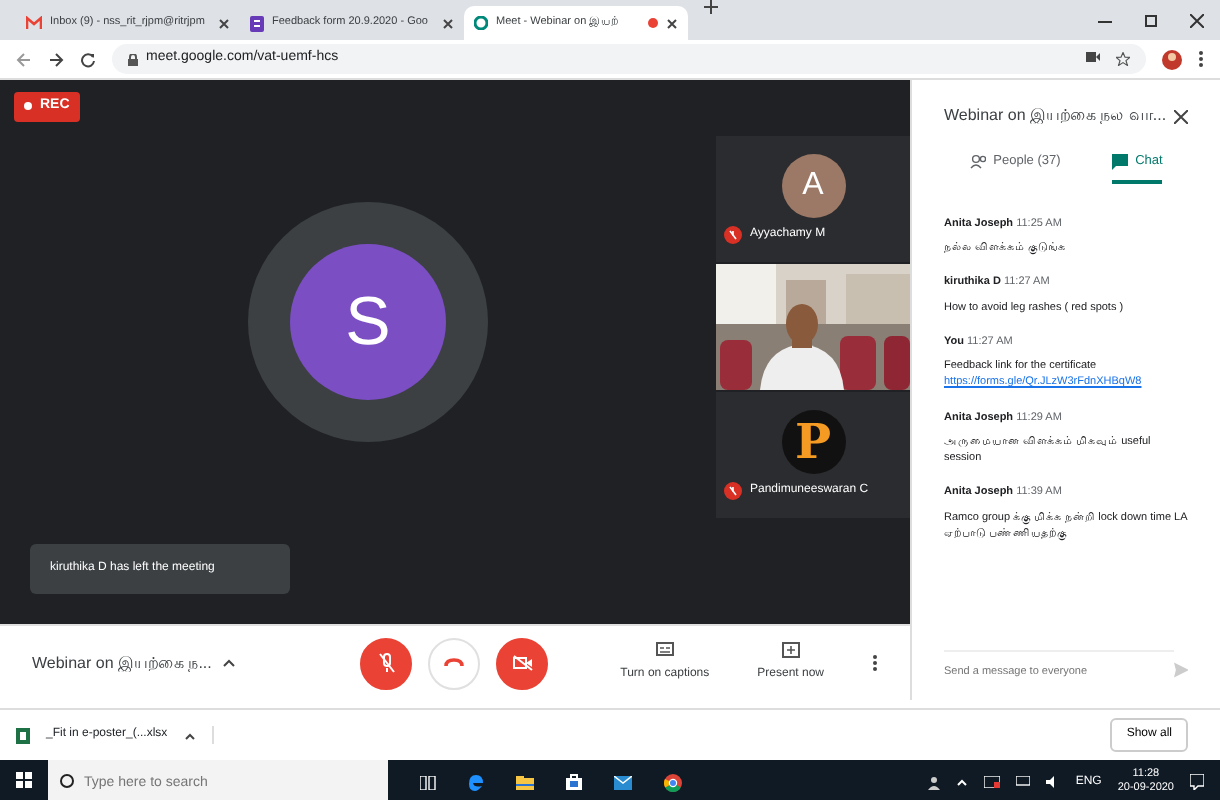 This screenshot has height=800, width=1220. What do you see at coordinates (476, 782) in the screenshot?
I see `edge-icon` at bounding box center [476, 782].